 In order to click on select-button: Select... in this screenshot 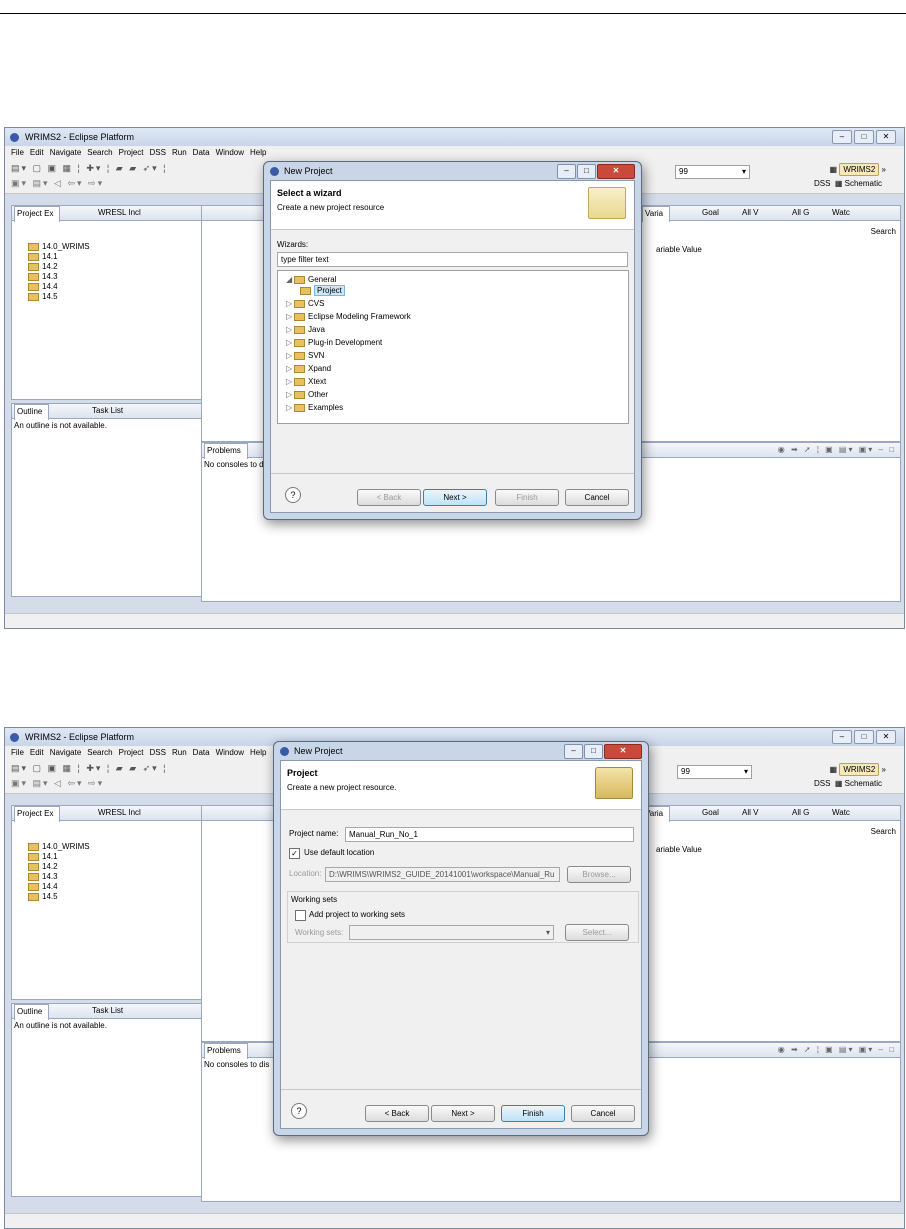, I will do `click(597, 932)`.